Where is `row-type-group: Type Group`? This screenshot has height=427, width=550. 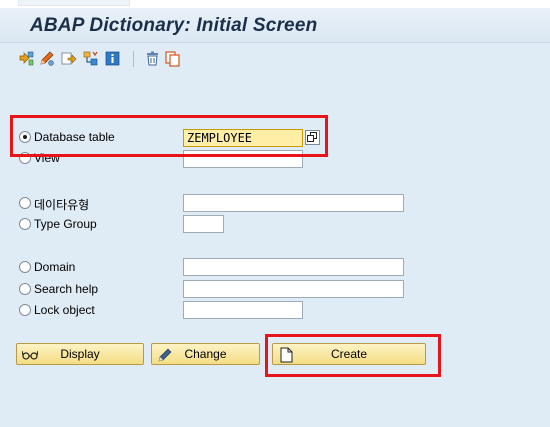
row-type-group: Type Group is located at coordinates (80, 224).